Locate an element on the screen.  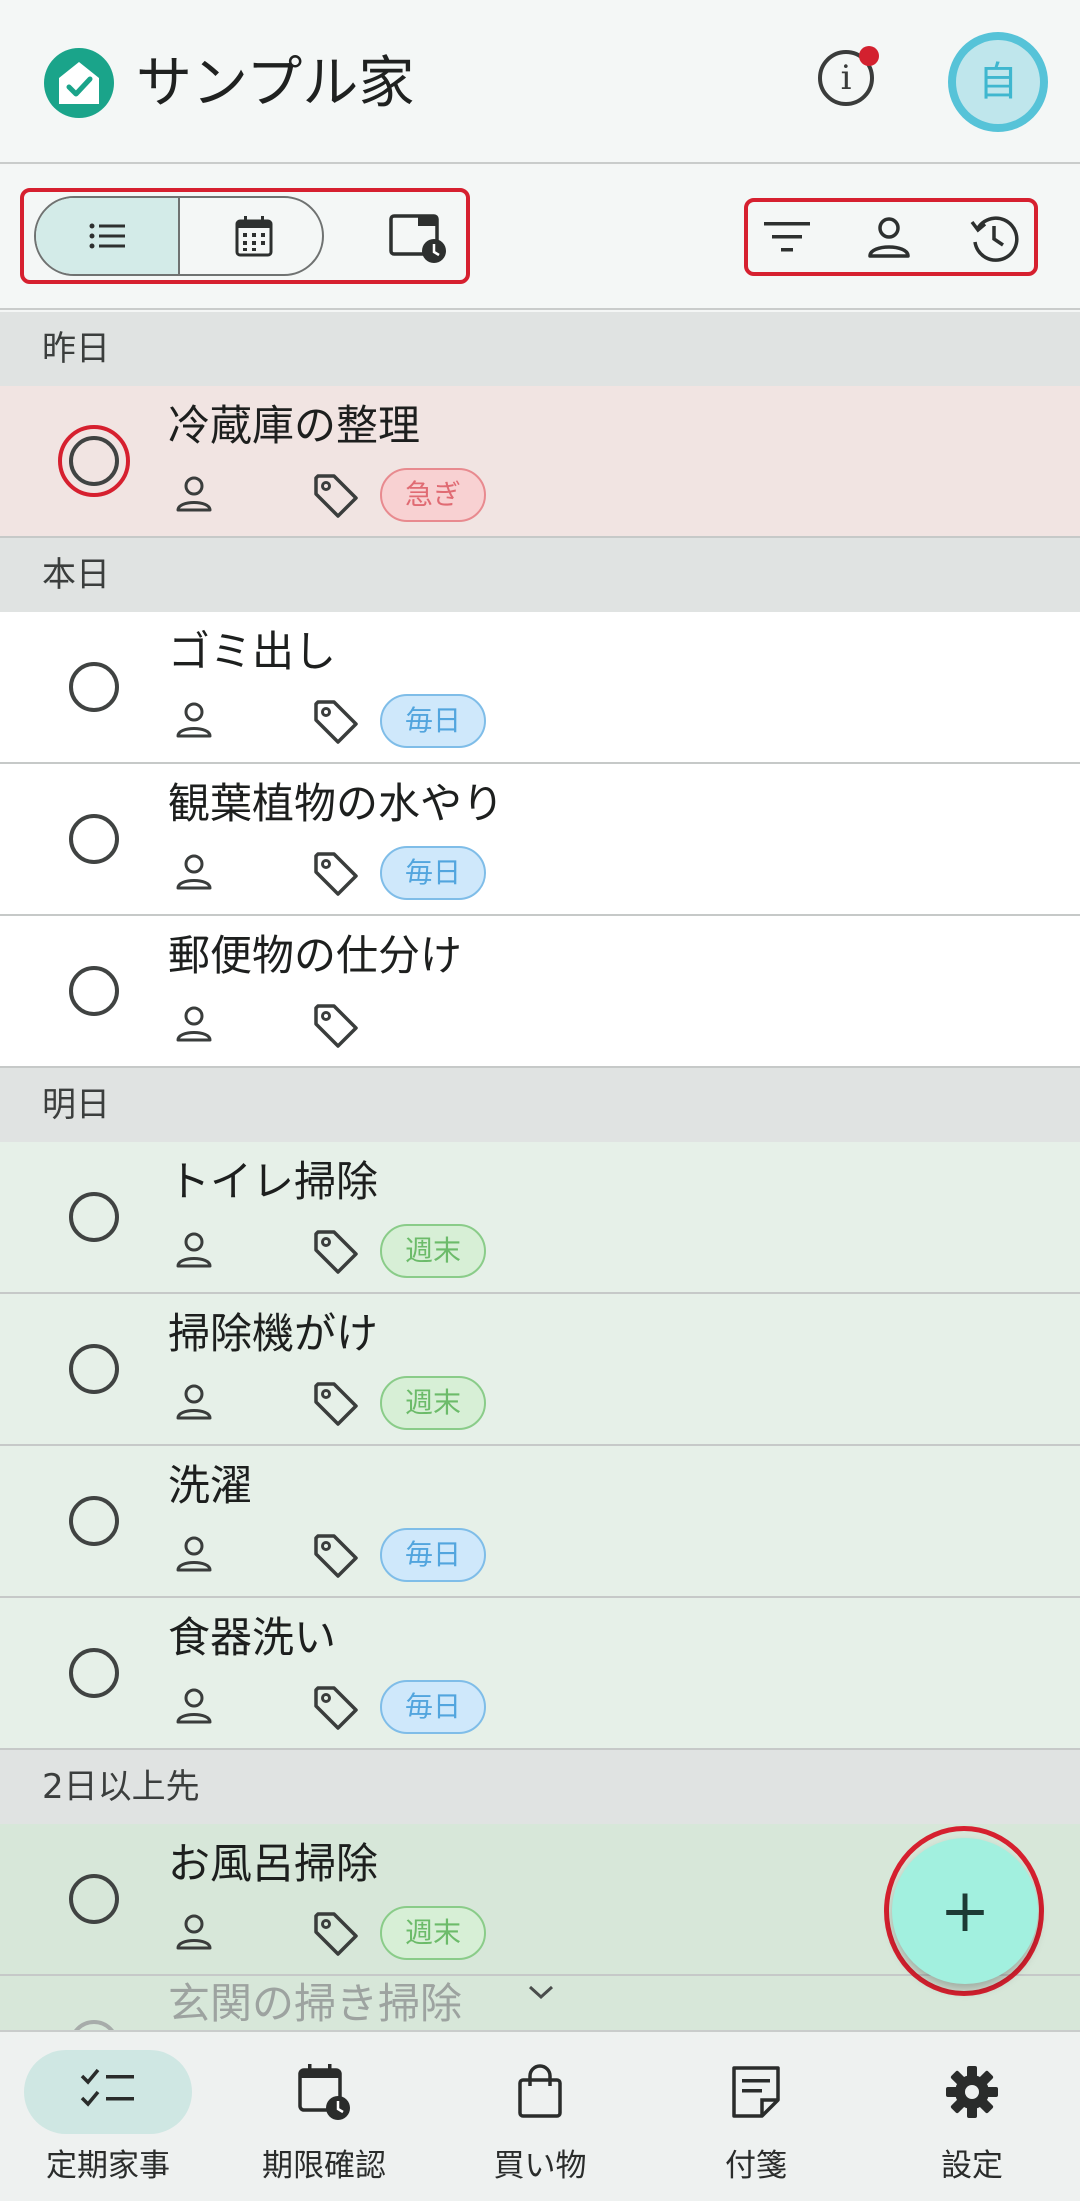
task-title: 冷蔵庫の整理 is located at coordinates (294, 425).